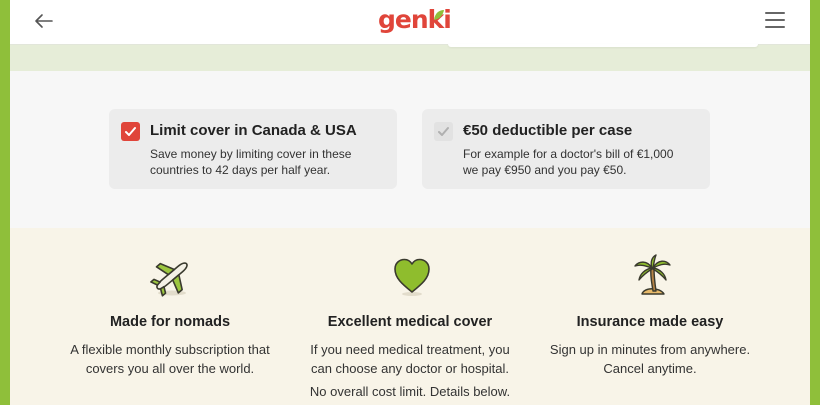  Describe the element at coordinates (410, 391) in the screenshot. I see `benefit-extra-note: No overall cost limit. Details below.` at that location.